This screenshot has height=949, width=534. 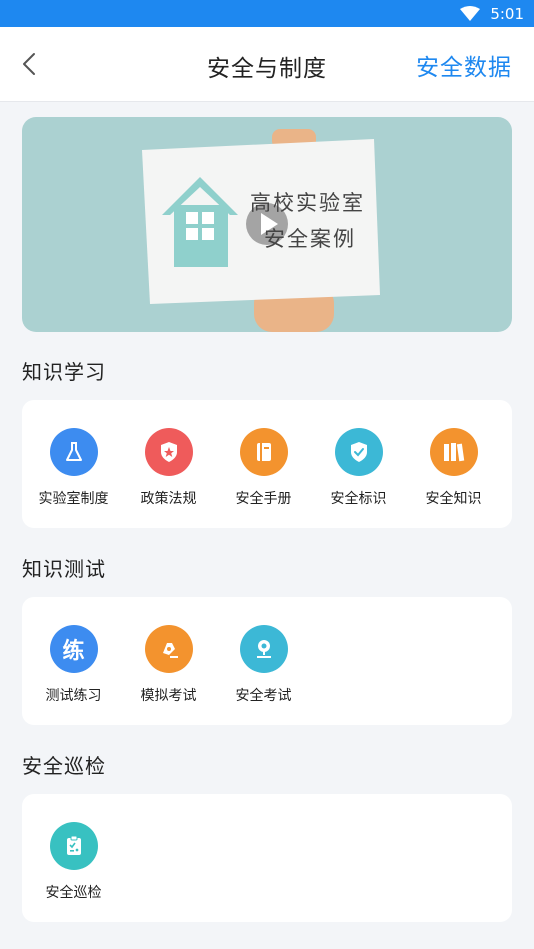 I want to click on grid-item-lab-rules: 实验室制度, so click(x=73, y=468).